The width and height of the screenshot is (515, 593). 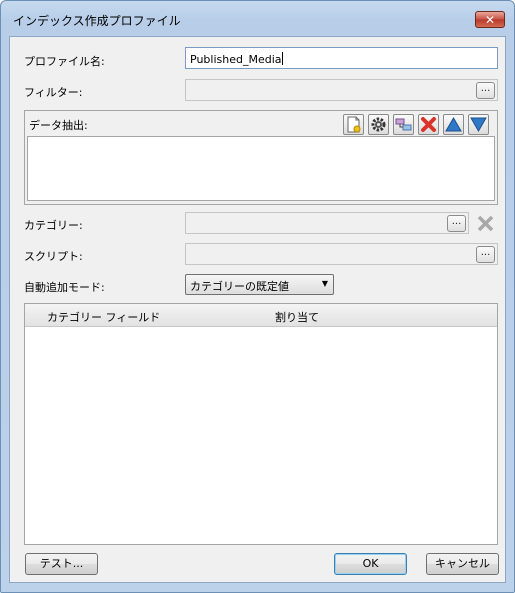 What do you see at coordinates (97, 21) in the screenshot?
I see `dialog-title: インデックス作成プロファイル` at bounding box center [97, 21].